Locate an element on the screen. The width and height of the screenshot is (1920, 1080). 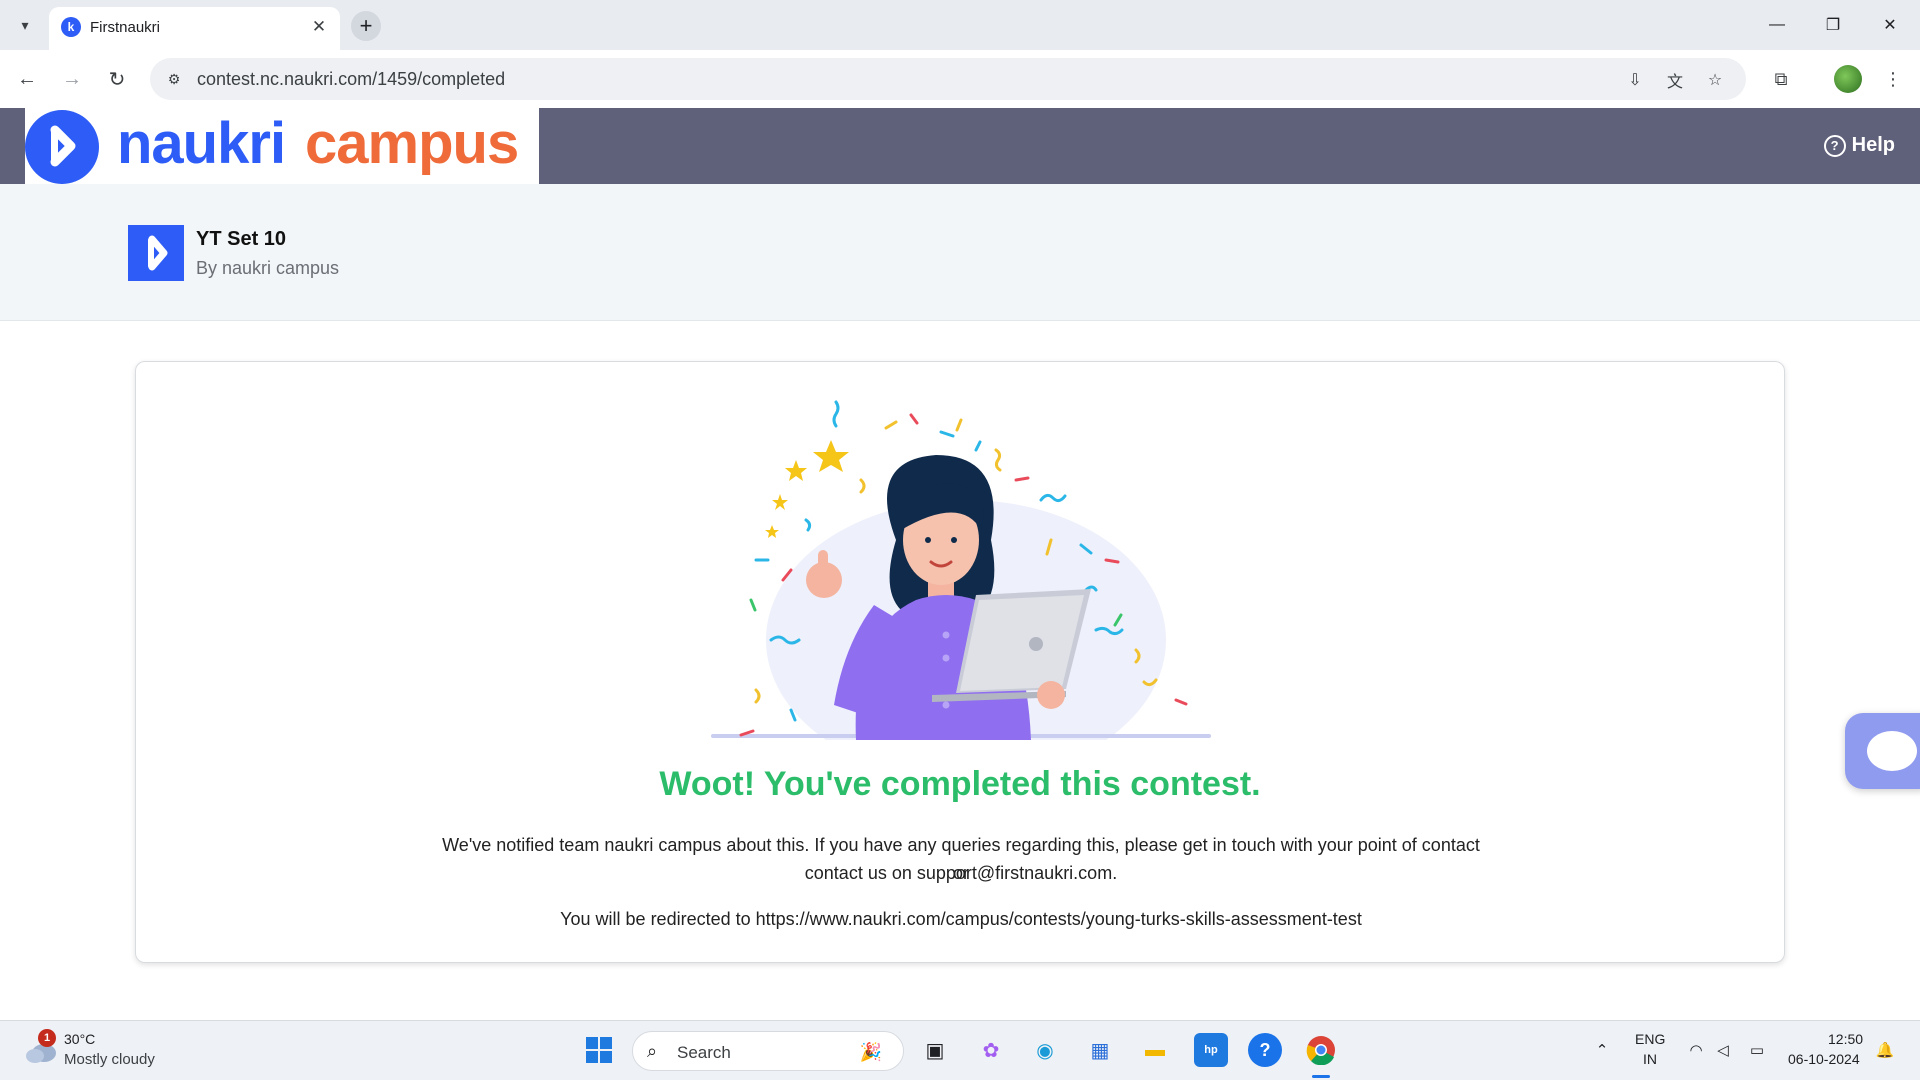
file-explorer-icon: ▬ is located at coordinates (1155, 1050).